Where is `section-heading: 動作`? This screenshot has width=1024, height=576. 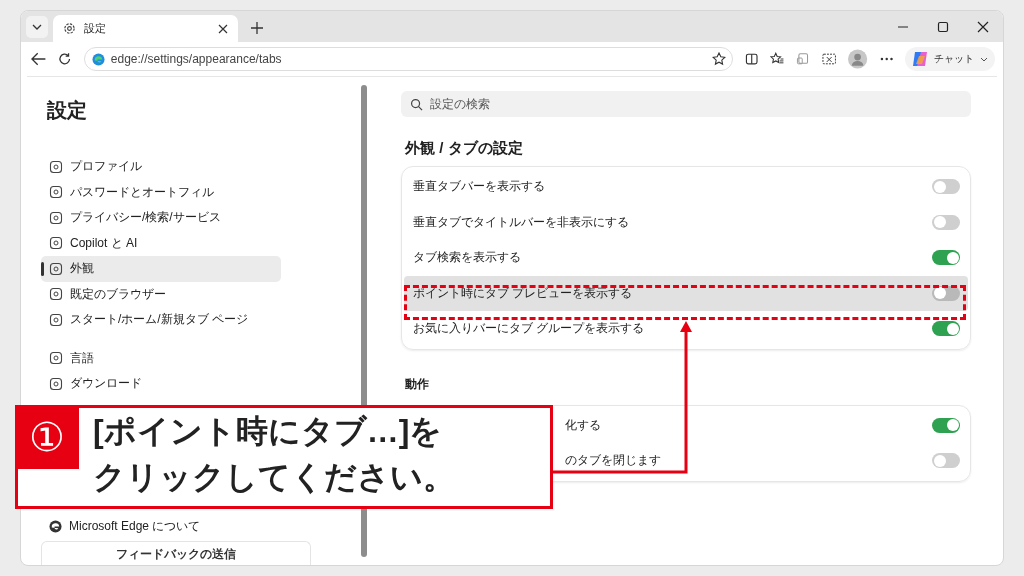 section-heading: 動作 is located at coordinates (417, 384).